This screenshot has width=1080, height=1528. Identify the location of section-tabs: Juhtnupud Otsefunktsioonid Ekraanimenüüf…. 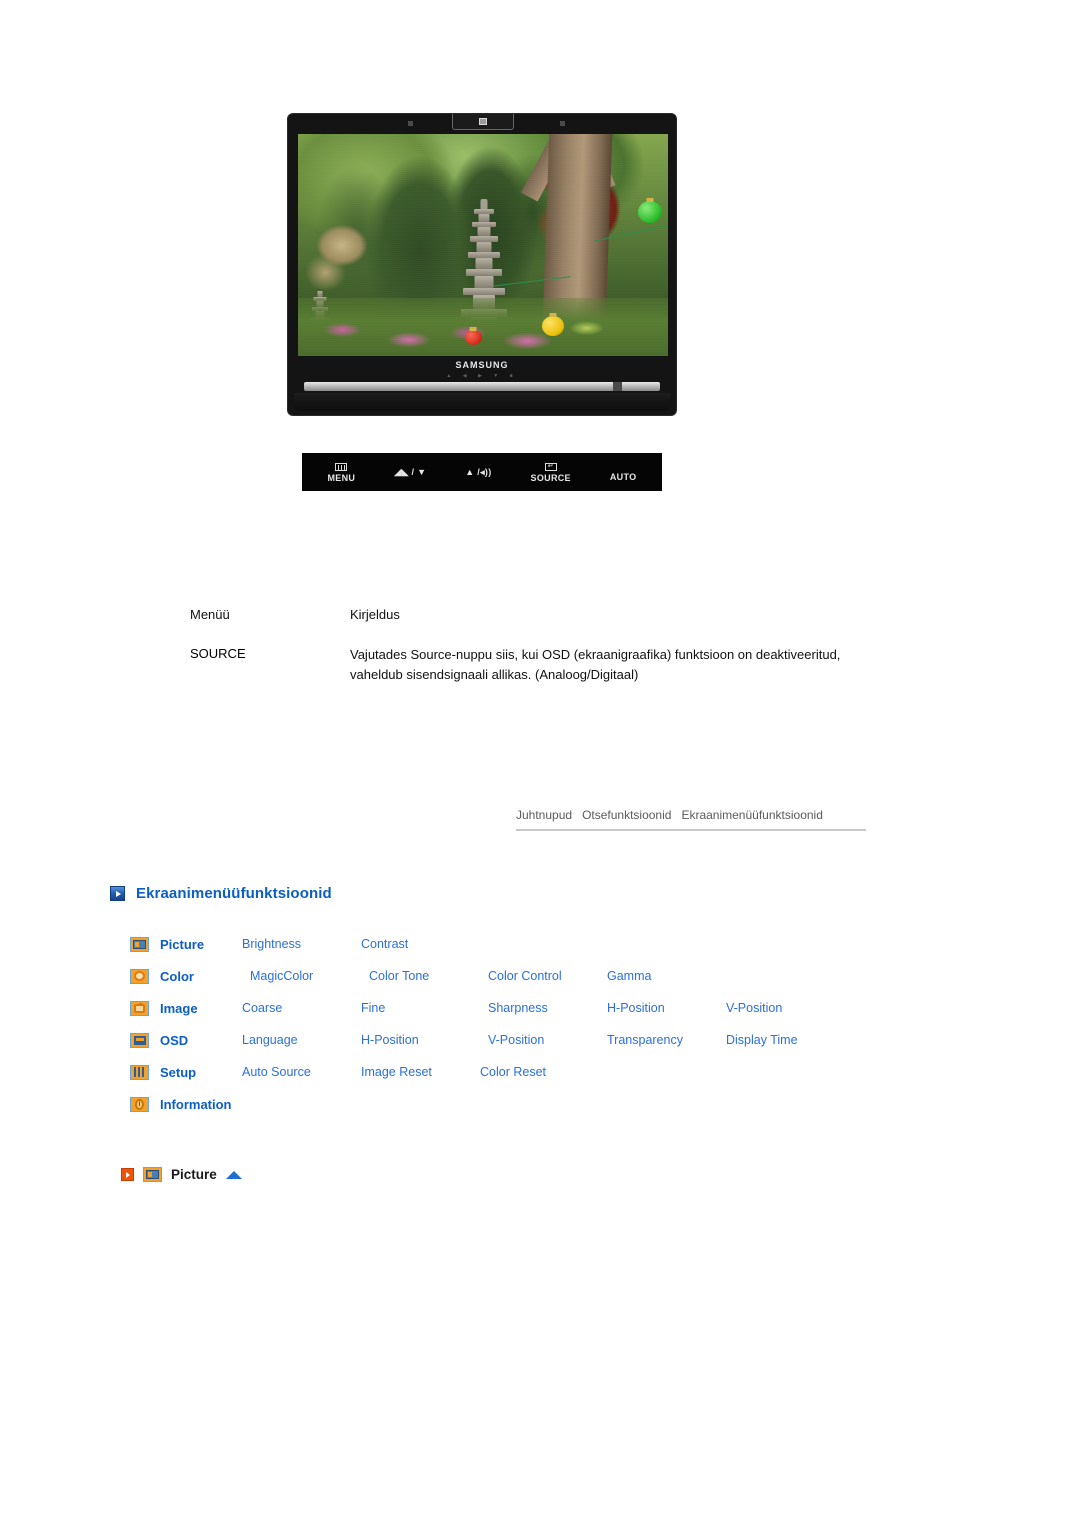
(691, 819).